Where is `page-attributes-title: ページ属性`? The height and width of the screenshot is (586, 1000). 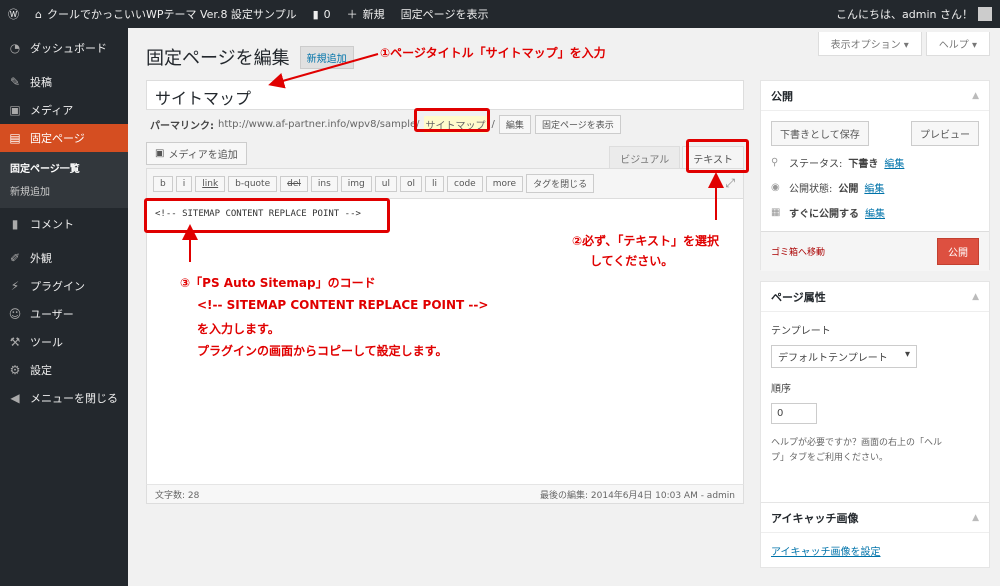
page-attributes-title: ページ属性 is located at coordinates (798, 297).